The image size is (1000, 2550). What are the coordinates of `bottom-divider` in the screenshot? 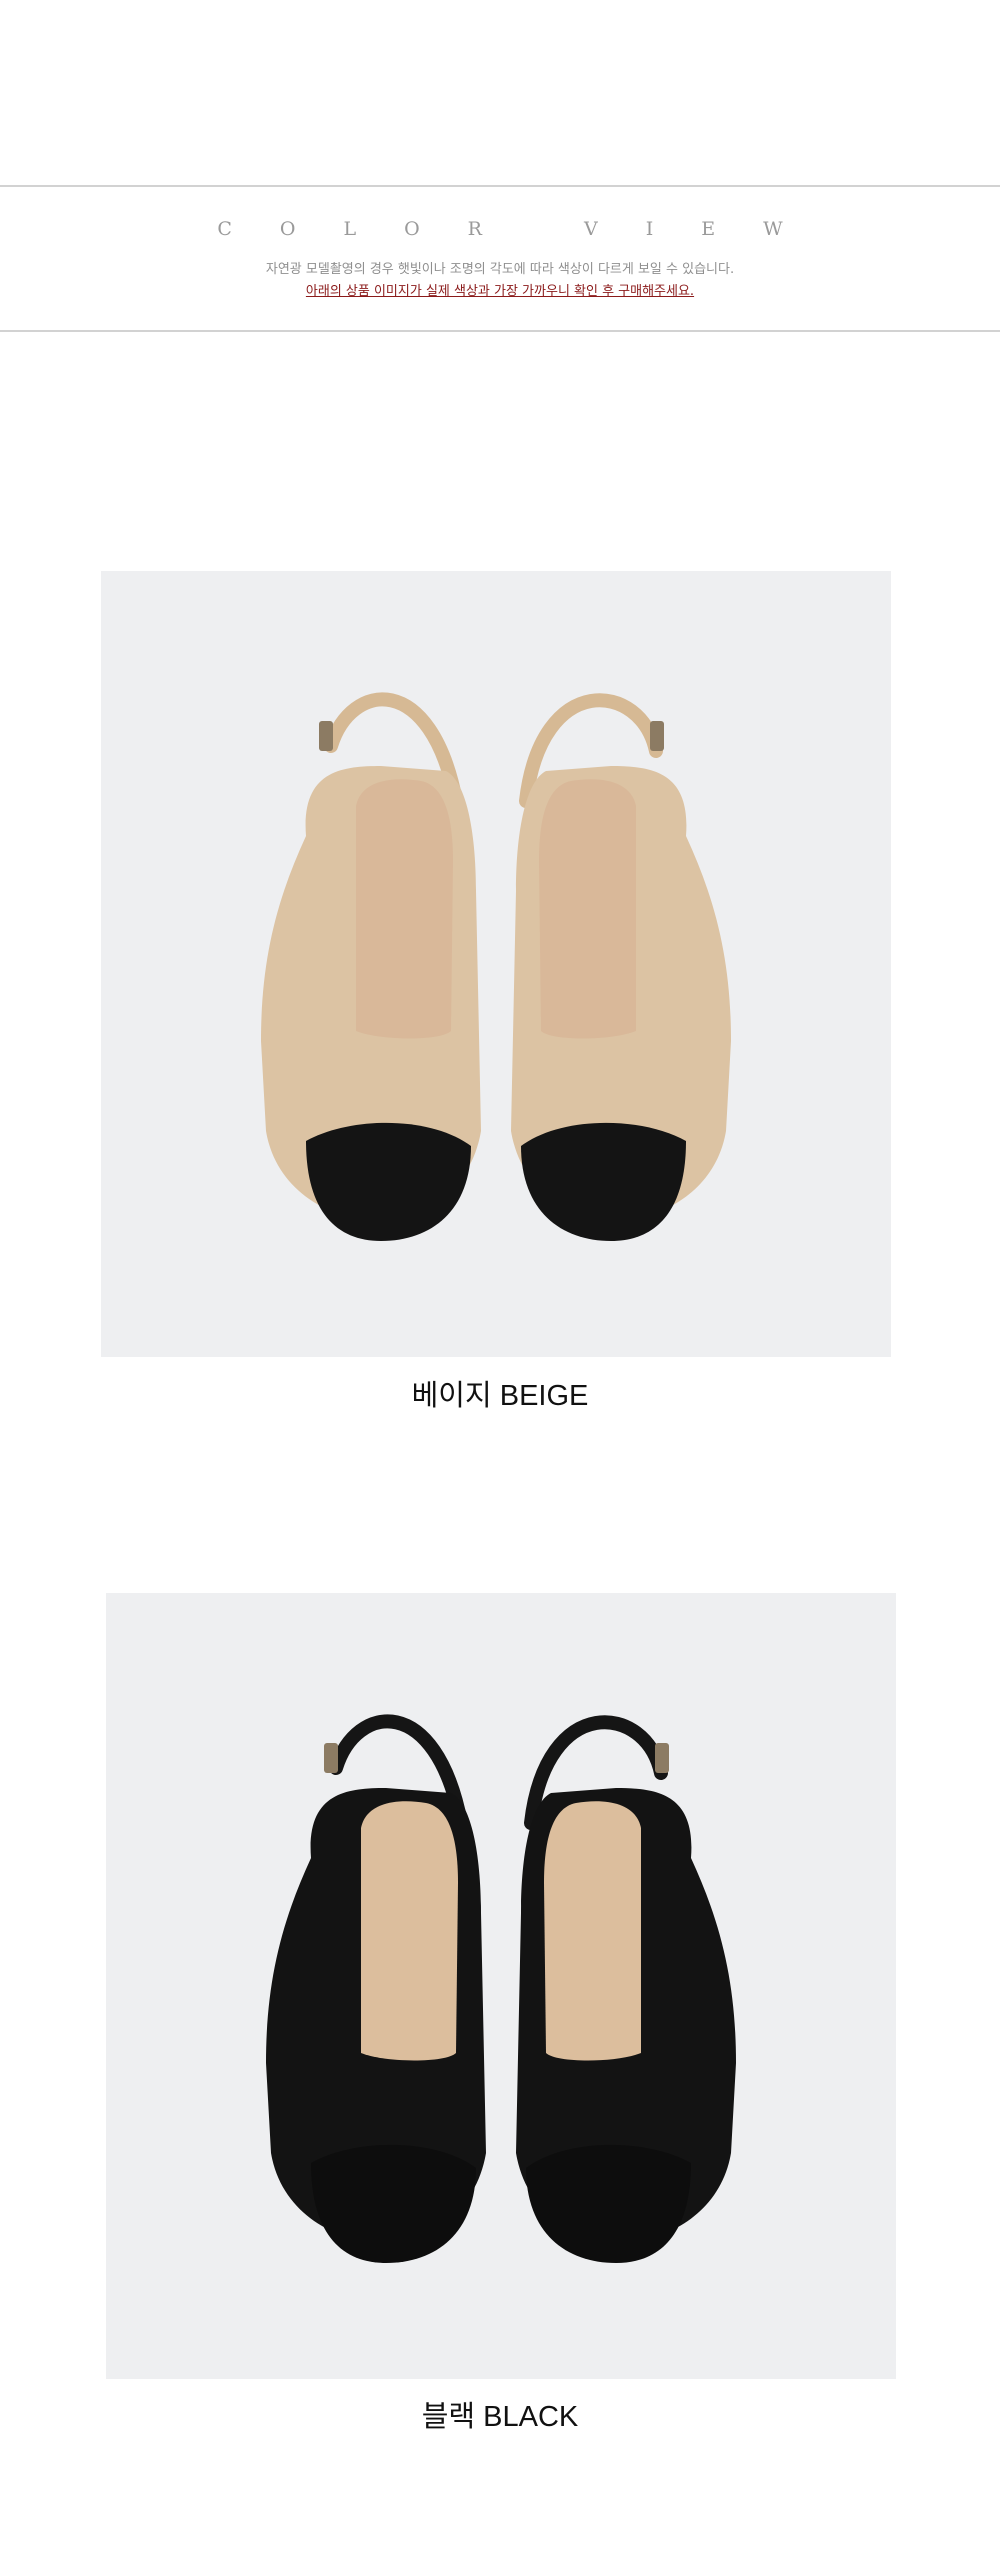 It's located at (500, 331).